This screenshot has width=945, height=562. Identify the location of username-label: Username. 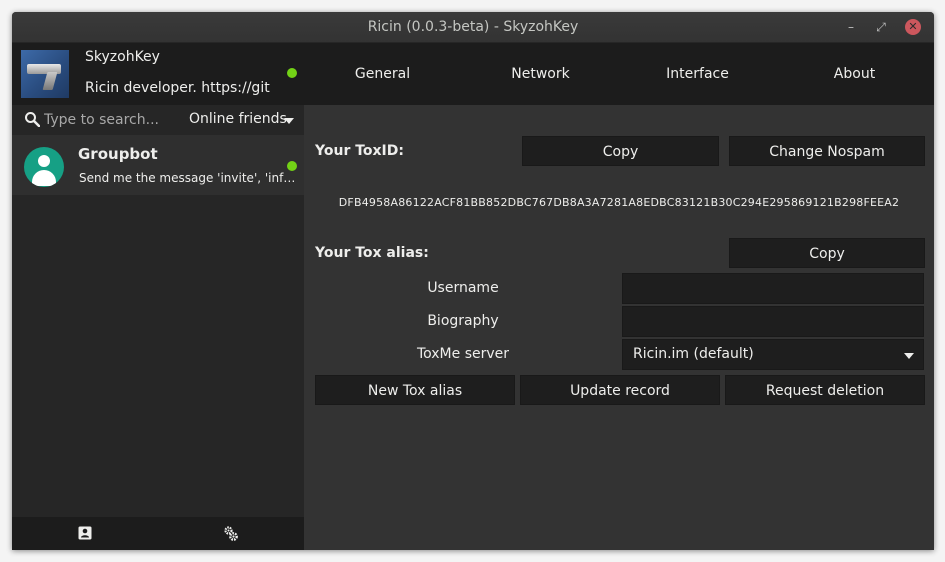
(463, 288).